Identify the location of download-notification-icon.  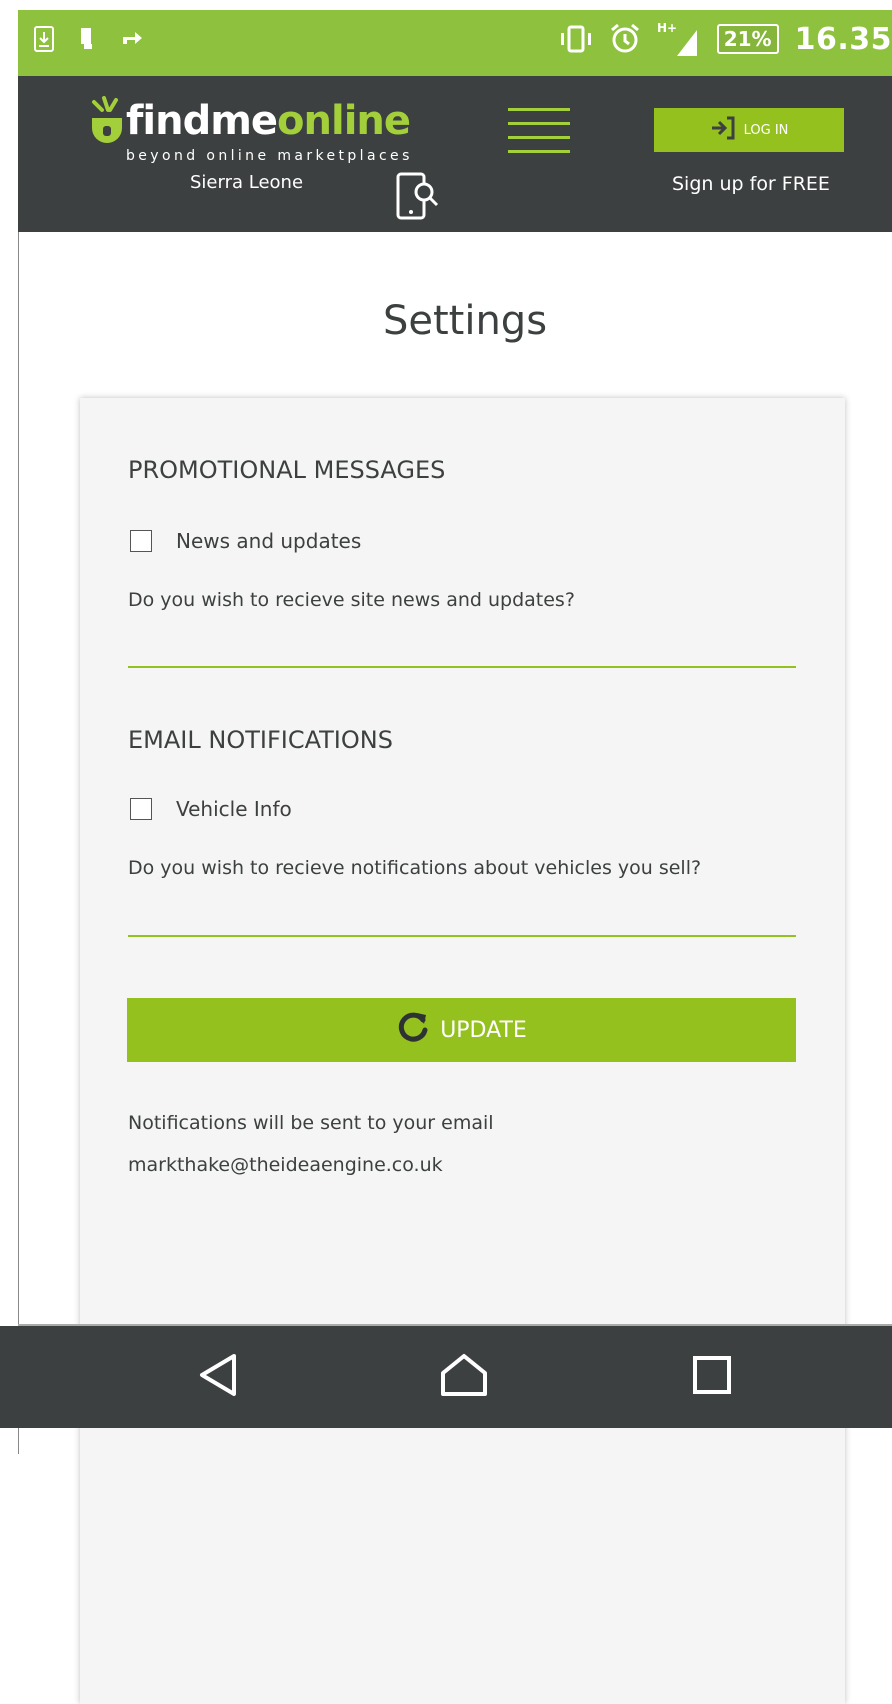
(44, 39).